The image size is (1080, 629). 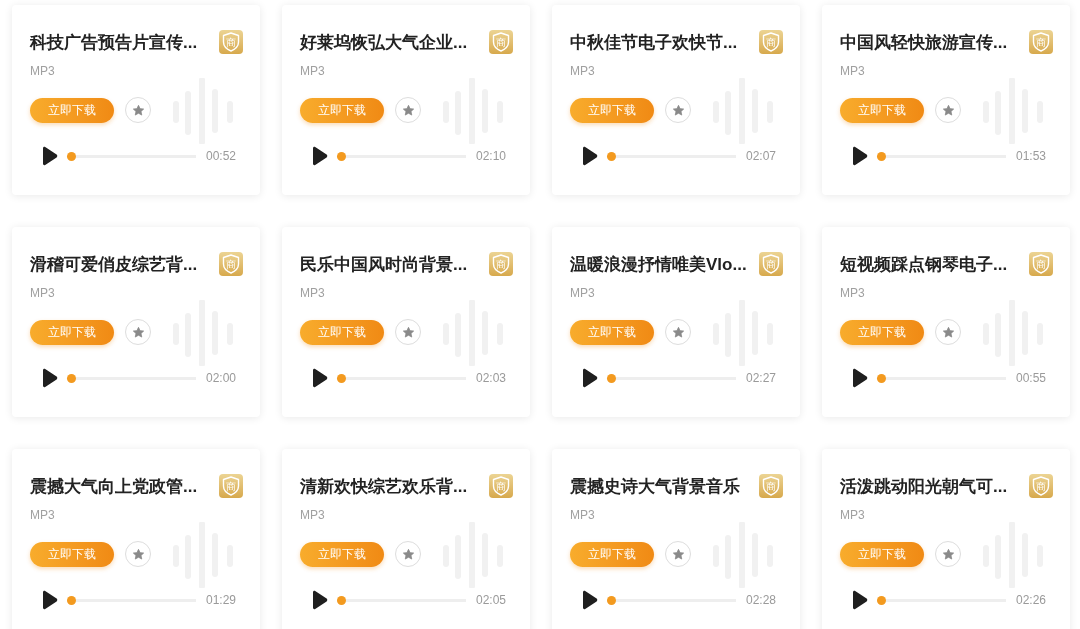 What do you see at coordinates (491, 378) in the screenshot?
I see `duration-text: 02:03` at bounding box center [491, 378].